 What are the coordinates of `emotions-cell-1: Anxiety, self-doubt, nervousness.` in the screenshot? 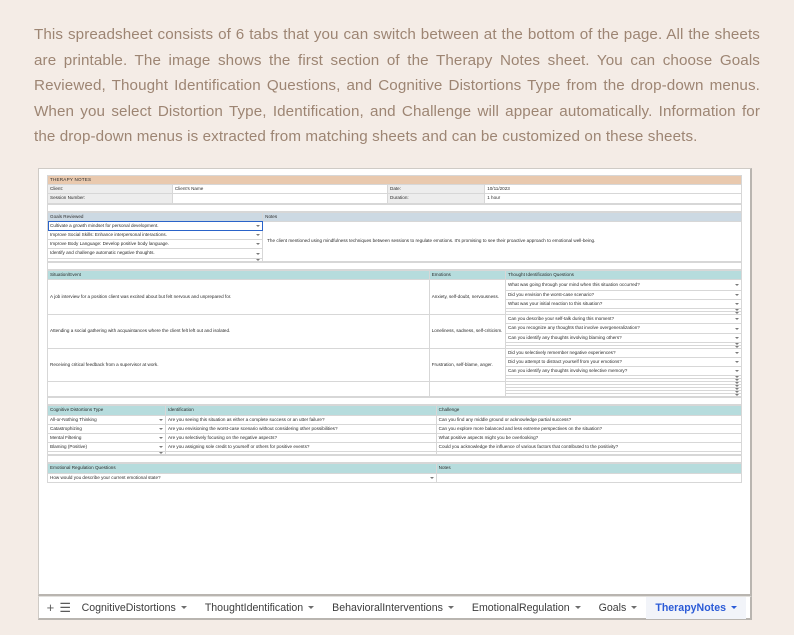 It's located at (467, 297).